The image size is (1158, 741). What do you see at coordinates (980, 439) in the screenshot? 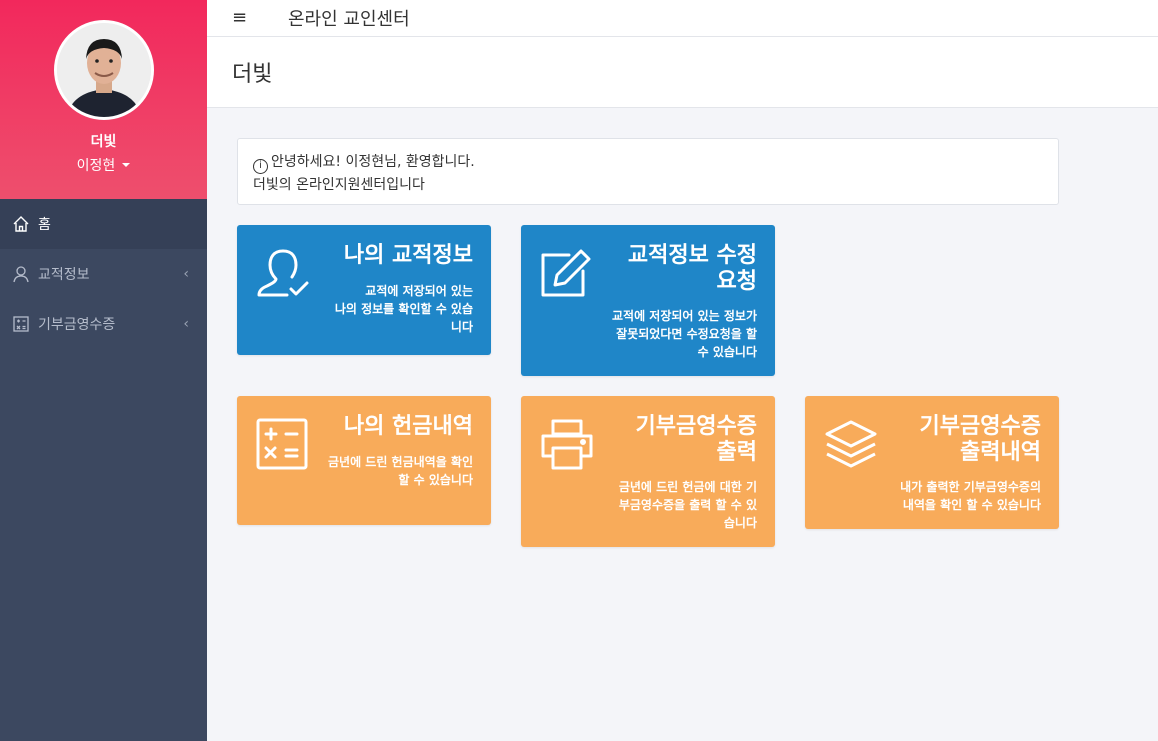
I see `card-title: 기부금영수증 출력내역` at bounding box center [980, 439].